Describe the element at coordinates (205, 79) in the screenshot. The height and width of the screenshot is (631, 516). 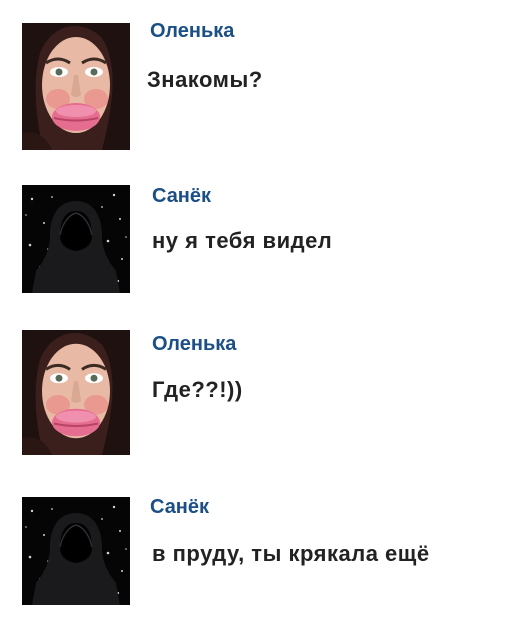
I see `message-text: Знакомы?` at that location.